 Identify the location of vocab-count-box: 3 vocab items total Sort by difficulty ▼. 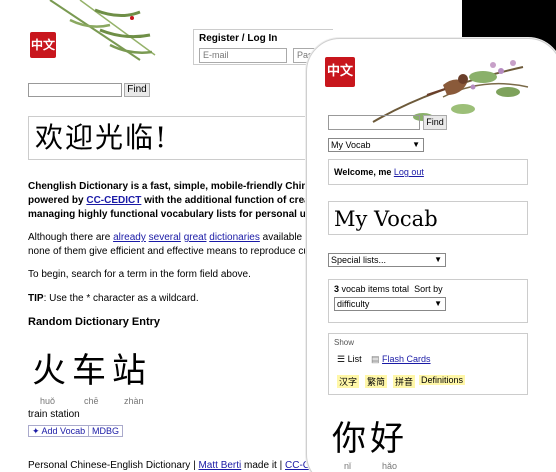
(428, 301).